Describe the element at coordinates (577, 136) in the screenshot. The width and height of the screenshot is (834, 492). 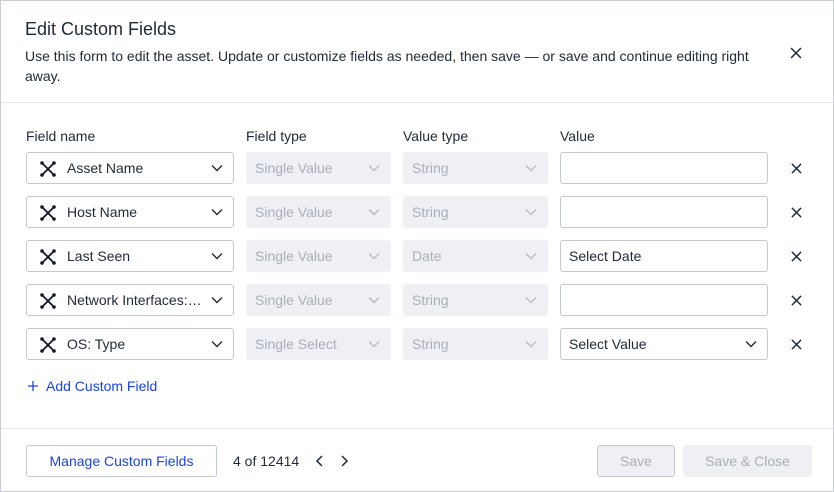
I see `column-header-value: Value` at that location.